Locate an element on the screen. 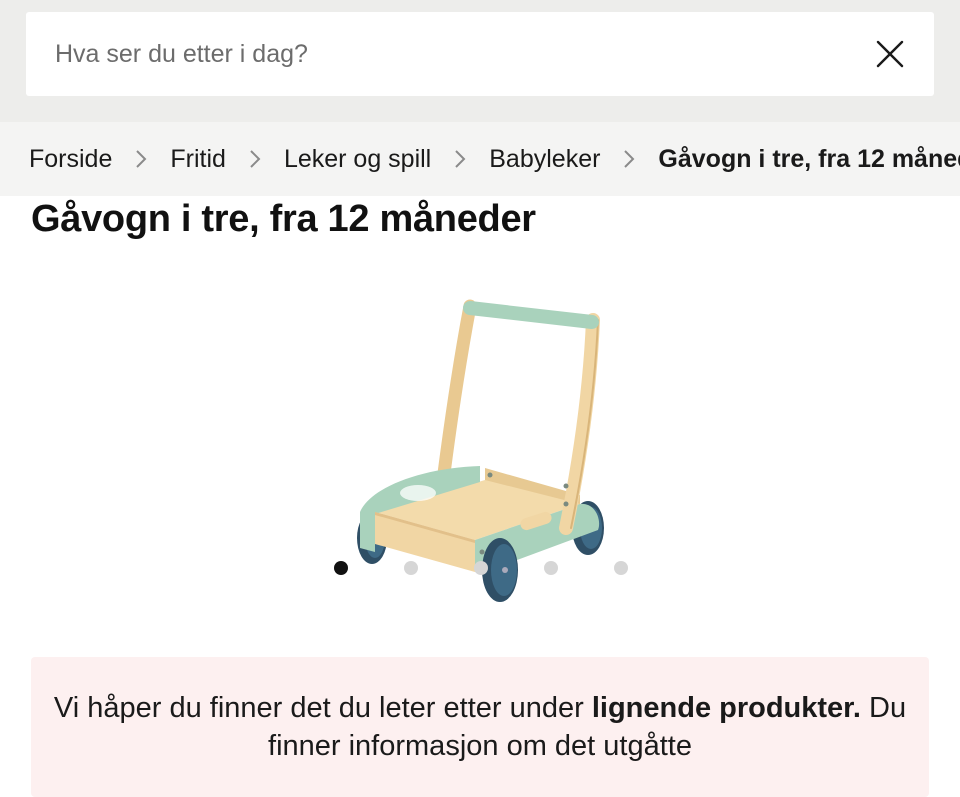  breadcrumb-item-fritid: Fritid is located at coordinates (198, 159).